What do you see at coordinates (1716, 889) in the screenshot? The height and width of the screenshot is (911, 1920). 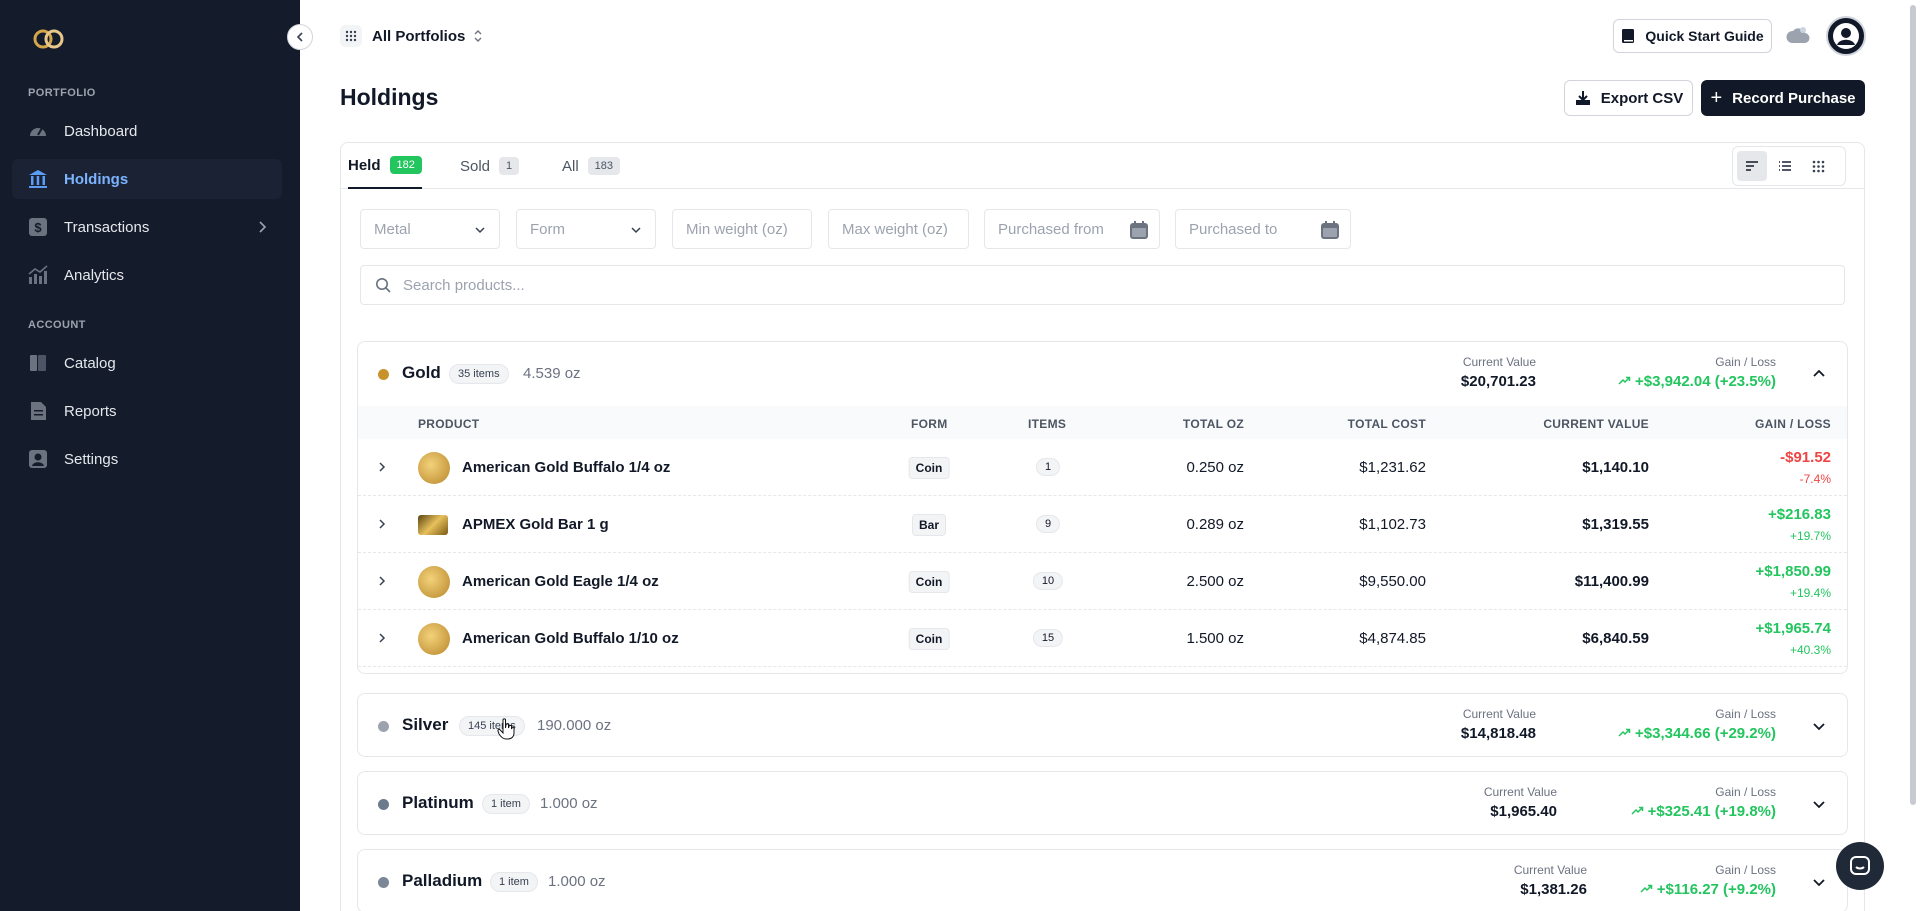 I see `gain-loss-text: +$116.27 (+9.2%)` at bounding box center [1716, 889].